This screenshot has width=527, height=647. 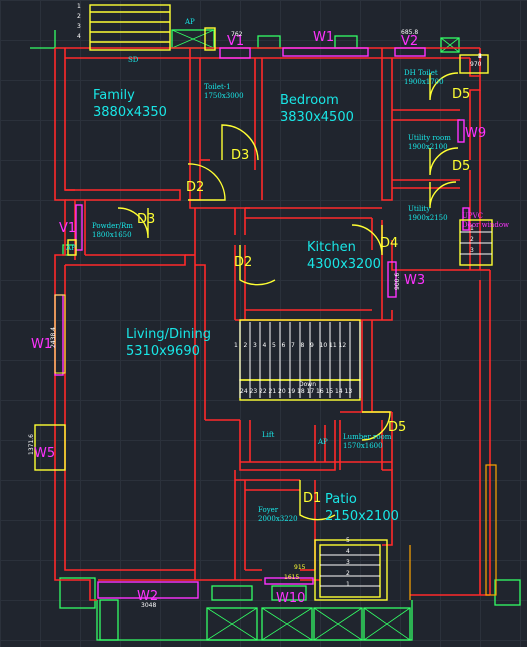 I want to click on orange-elements, so click(x=453, y=532).